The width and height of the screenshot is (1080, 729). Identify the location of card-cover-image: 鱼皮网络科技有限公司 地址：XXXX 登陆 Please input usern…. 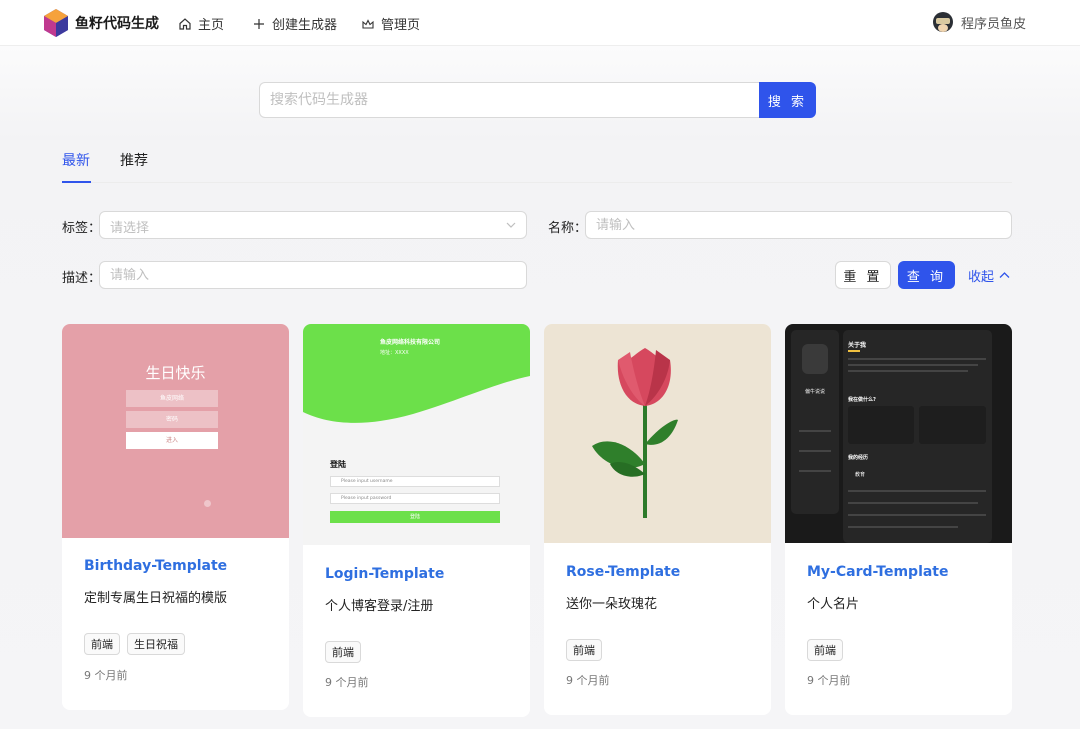
(416, 434).